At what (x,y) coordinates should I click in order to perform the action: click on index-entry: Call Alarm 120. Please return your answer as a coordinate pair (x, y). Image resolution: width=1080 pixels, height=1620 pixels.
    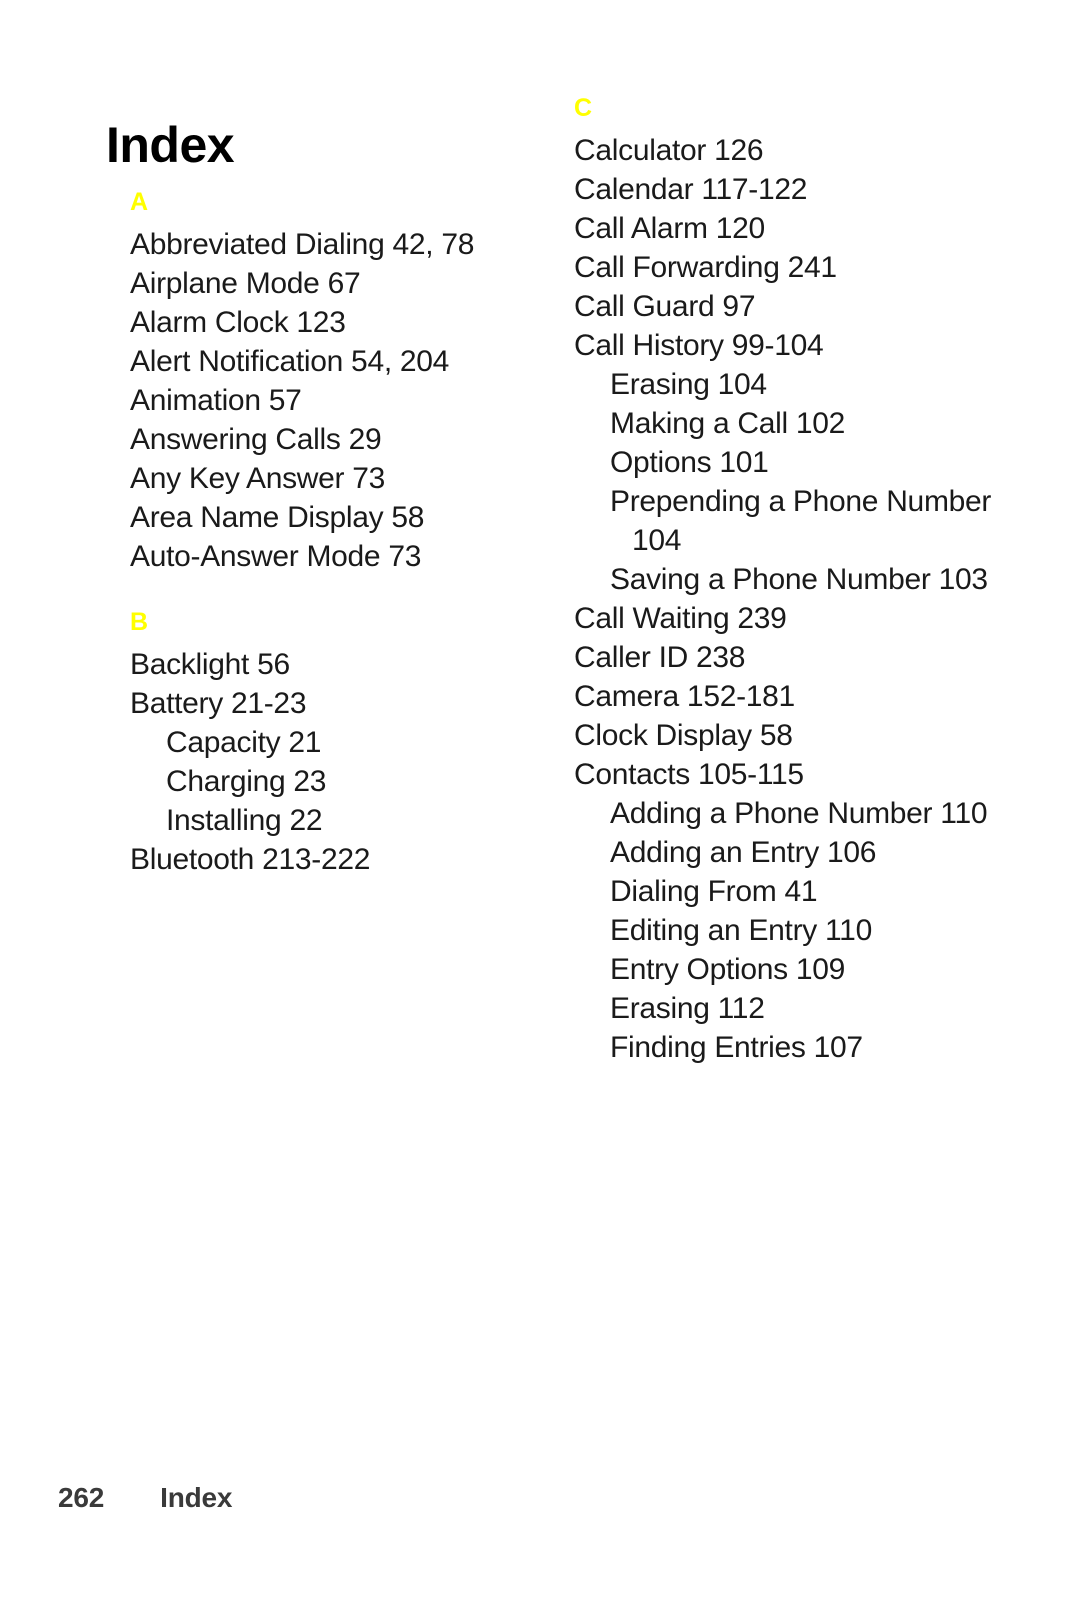
    Looking at the image, I should click on (784, 228).